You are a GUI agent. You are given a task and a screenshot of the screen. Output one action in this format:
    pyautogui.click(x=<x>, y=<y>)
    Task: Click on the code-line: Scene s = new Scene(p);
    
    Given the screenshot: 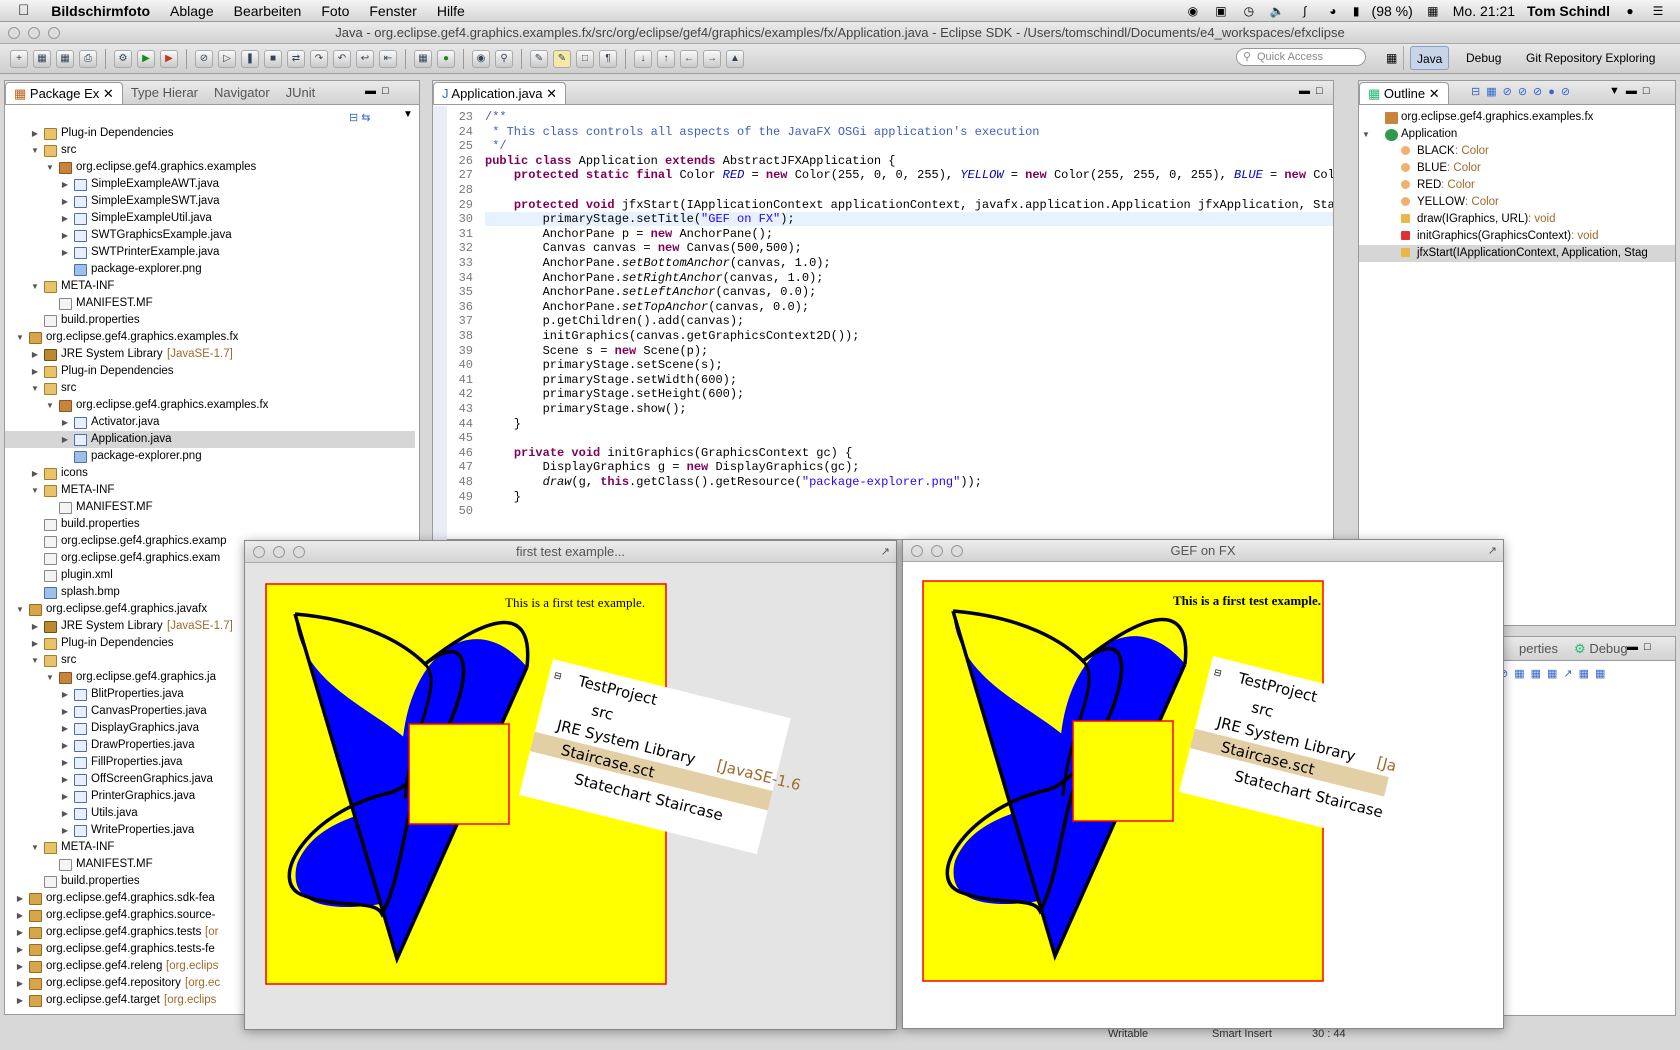 What is the action you would take?
    pyautogui.click(x=597, y=351)
    